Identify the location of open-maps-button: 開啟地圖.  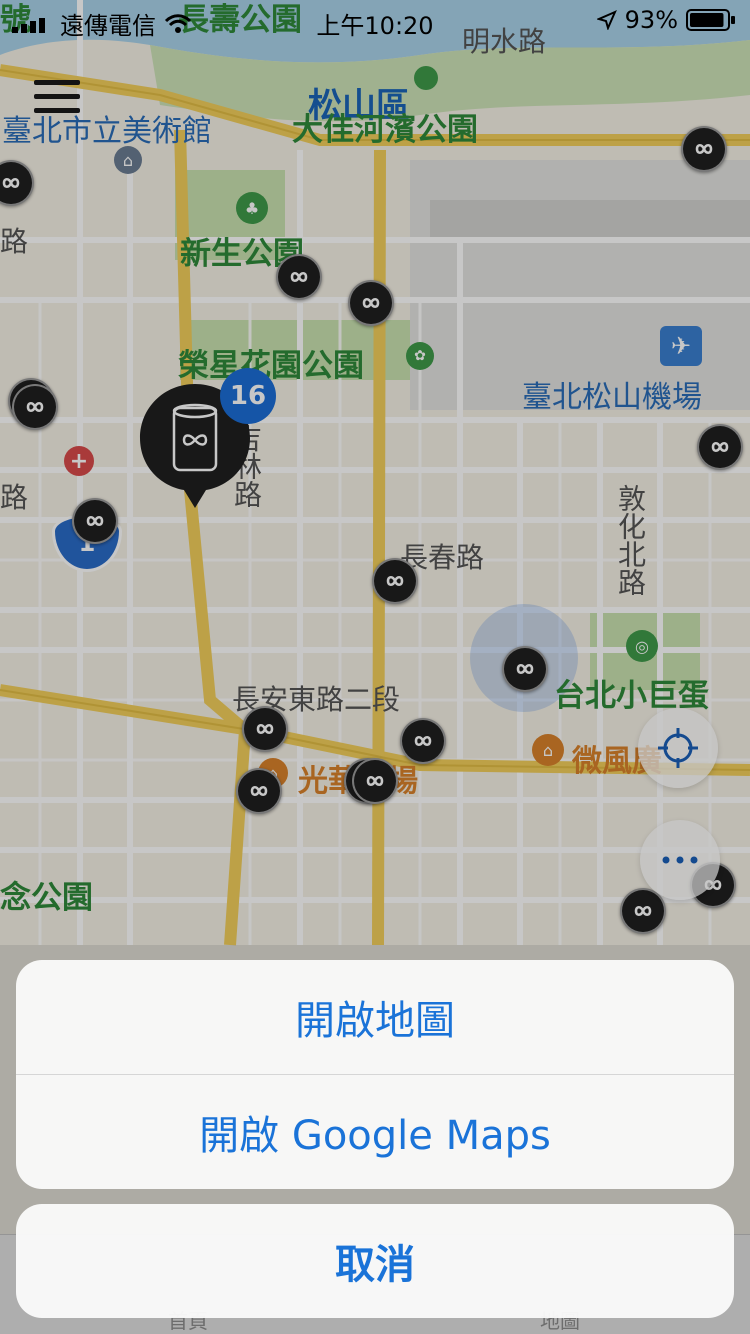
(375, 1017).